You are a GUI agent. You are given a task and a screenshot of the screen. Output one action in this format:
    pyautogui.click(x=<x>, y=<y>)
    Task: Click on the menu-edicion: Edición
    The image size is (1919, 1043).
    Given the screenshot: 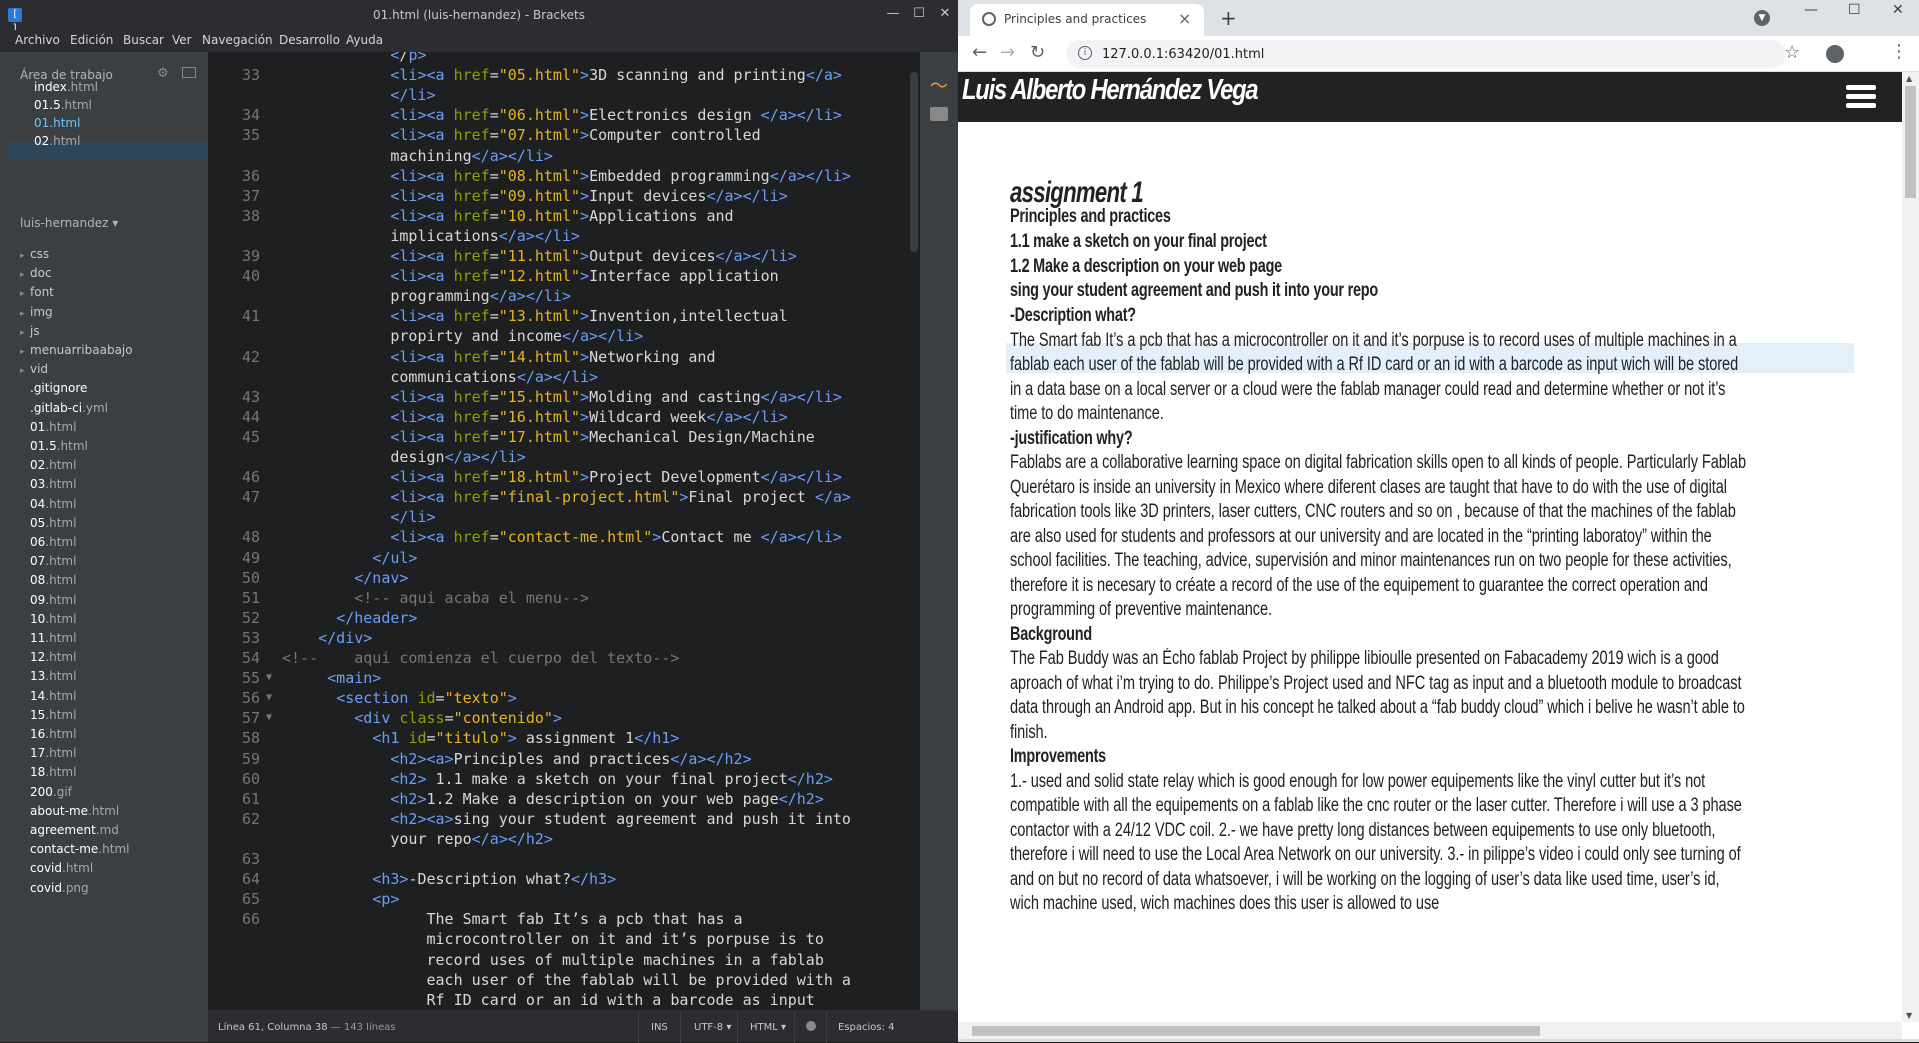 What is the action you would take?
    pyautogui.click(x=91, y=40)
    